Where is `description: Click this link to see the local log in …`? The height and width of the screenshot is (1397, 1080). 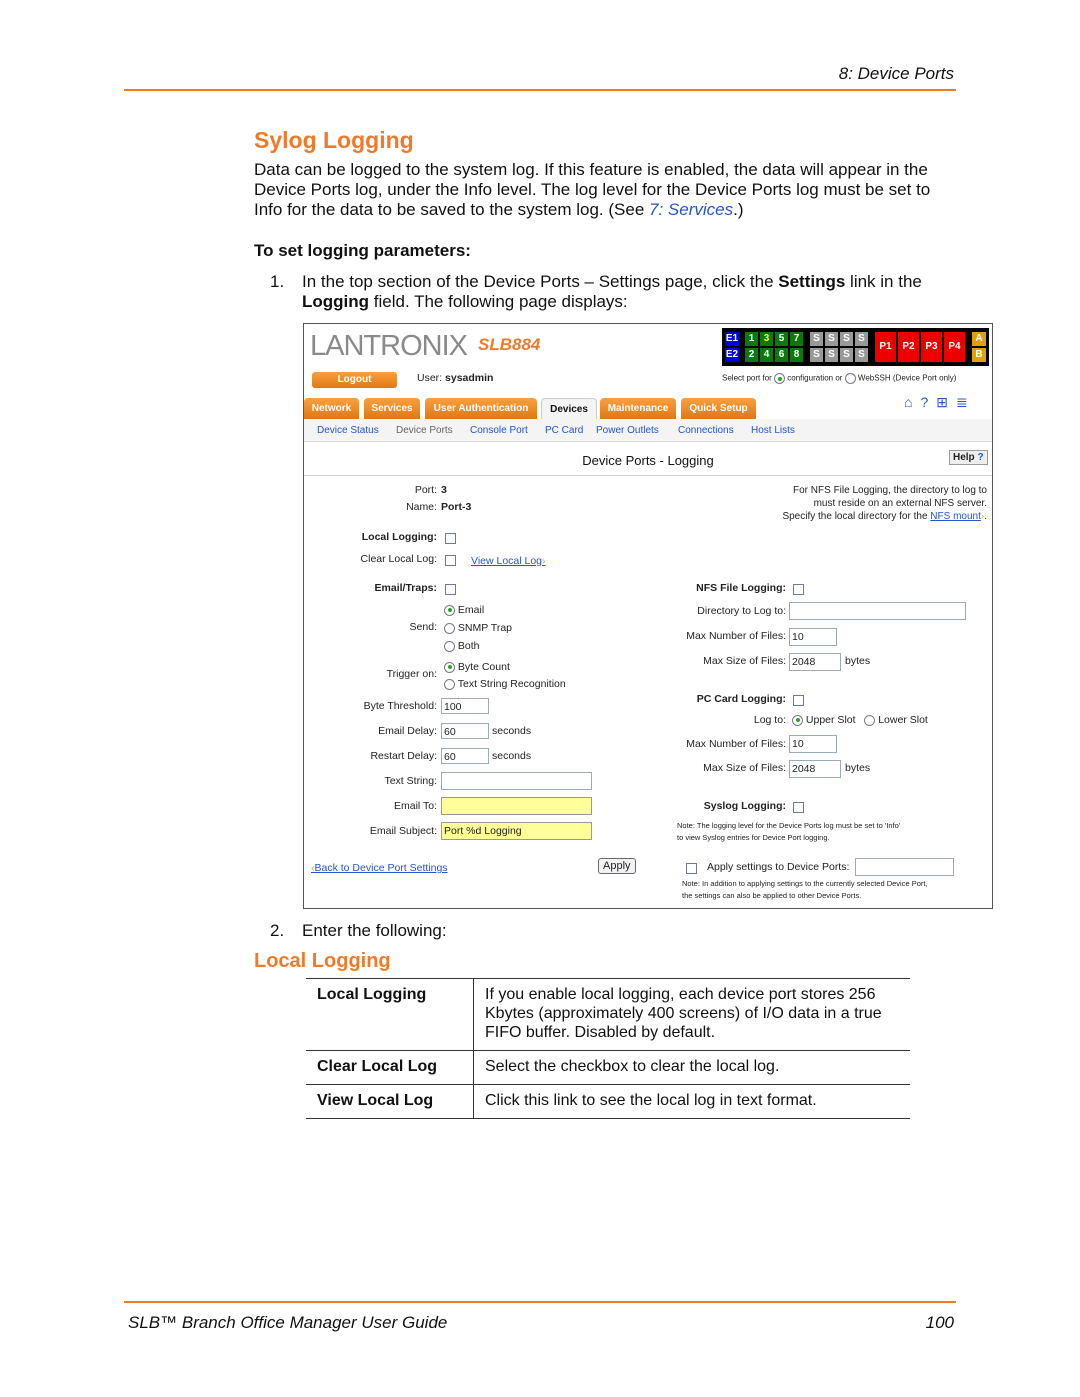
description: Click this link to see the local log in … is located at coordinates (691, 1101).